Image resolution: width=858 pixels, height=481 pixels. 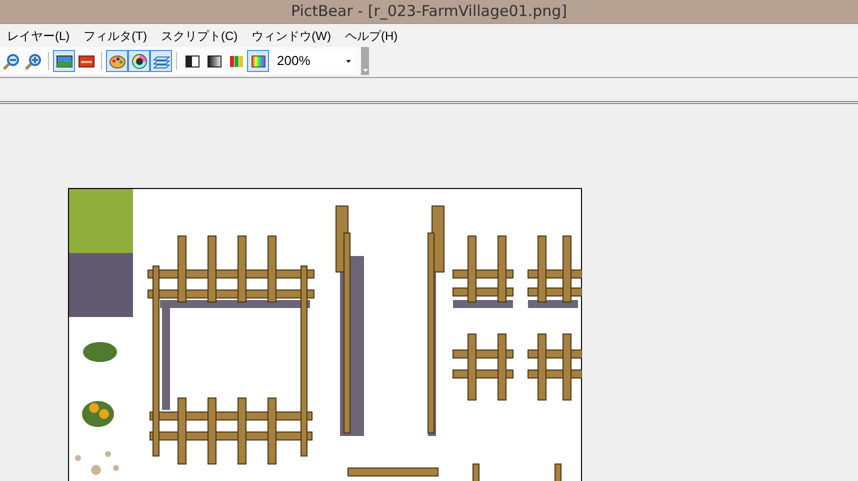 I want to click on contrast-icon, so click(x=192, y=61).